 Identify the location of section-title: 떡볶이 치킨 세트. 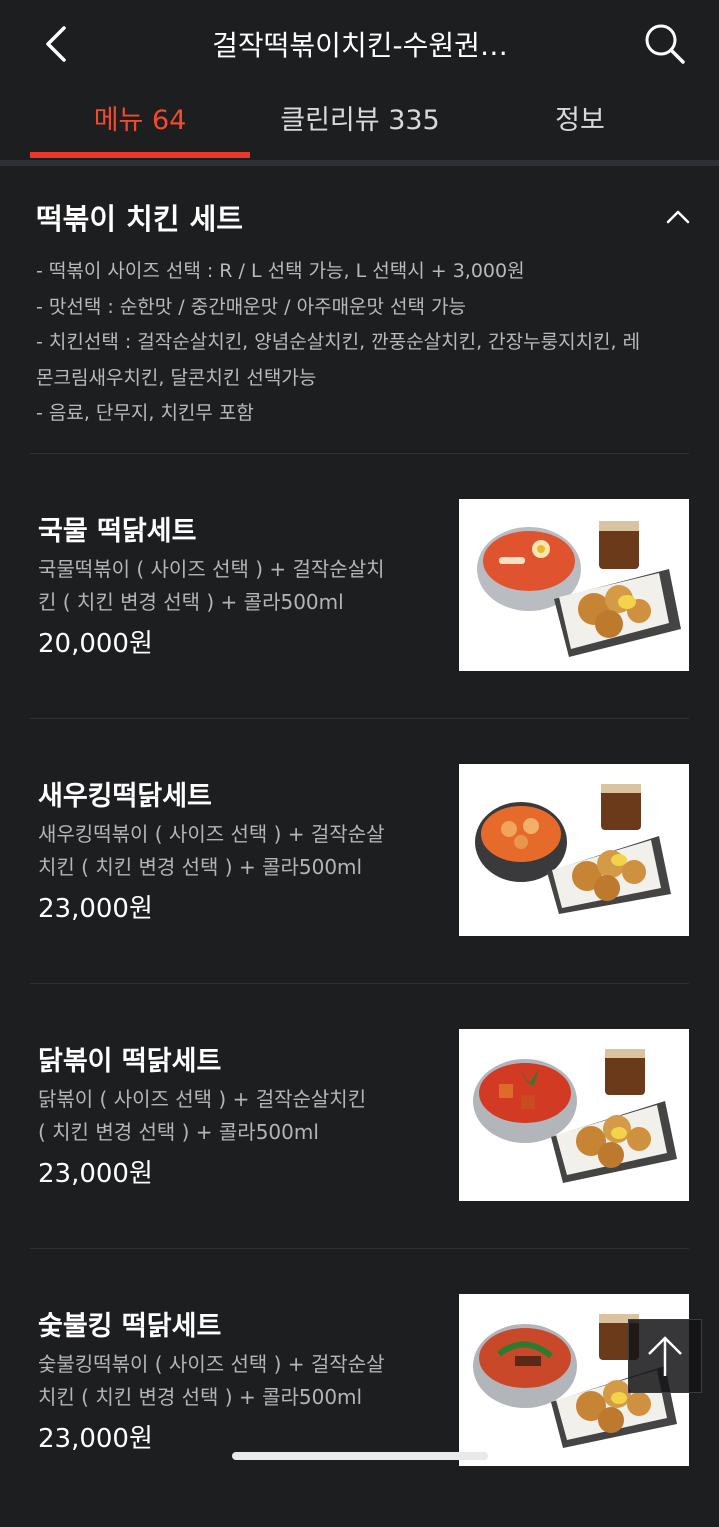
(139, 217).